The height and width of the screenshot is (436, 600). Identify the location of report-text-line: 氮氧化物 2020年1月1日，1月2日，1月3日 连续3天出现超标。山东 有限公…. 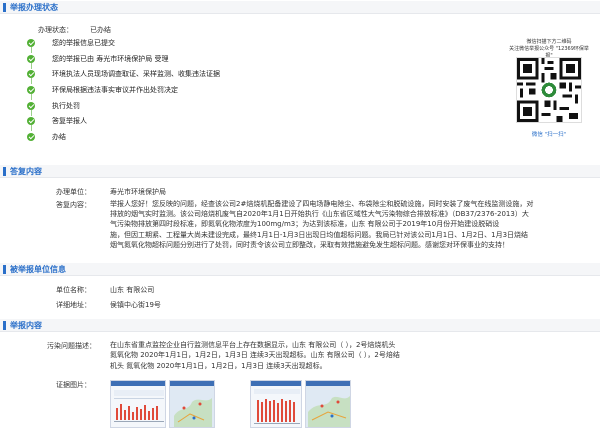
(255, 355).